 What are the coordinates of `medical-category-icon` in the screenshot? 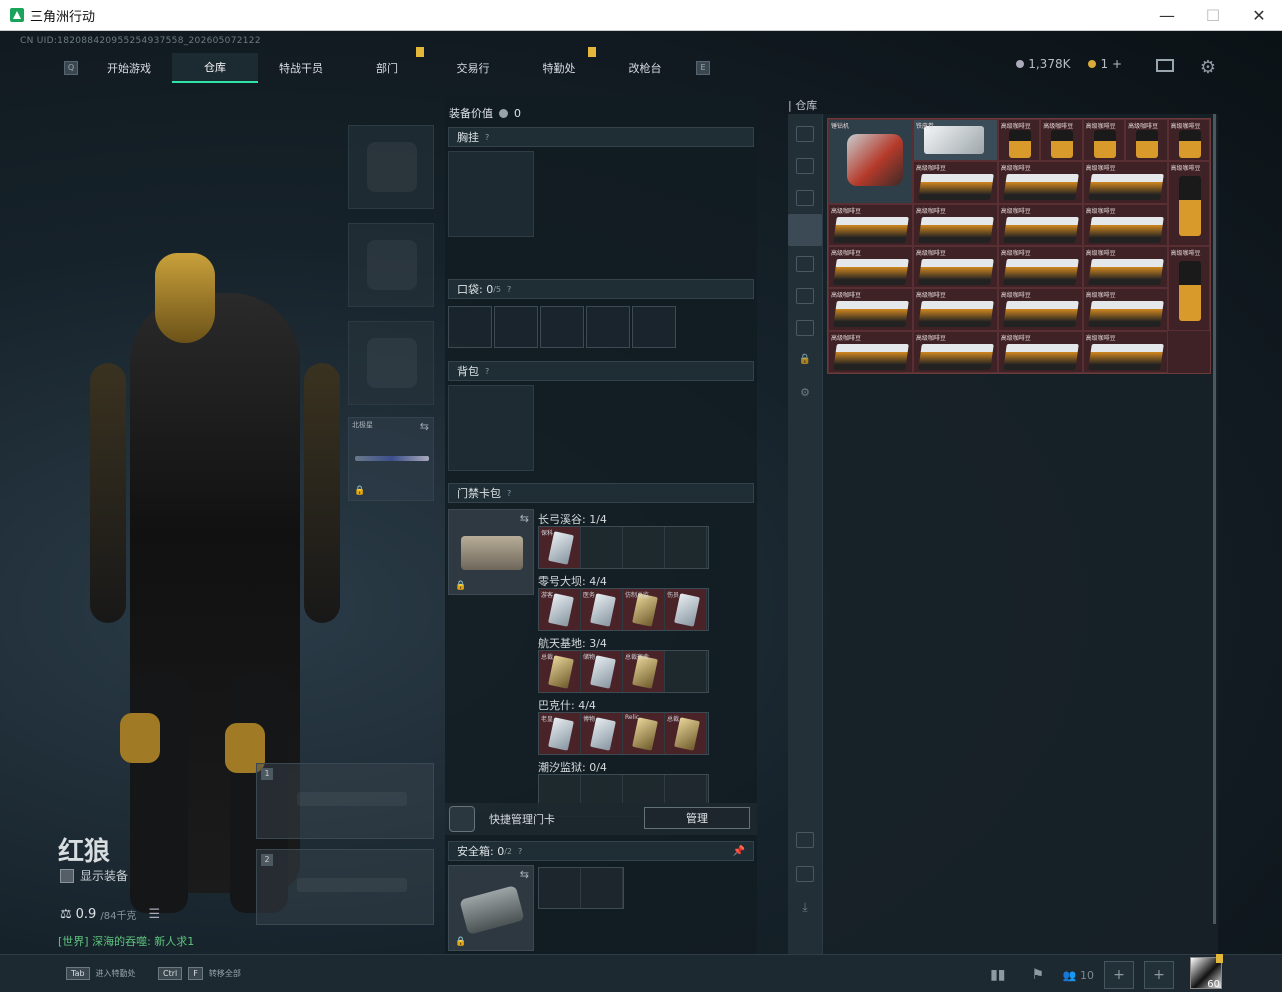 It's located at (805, 296).